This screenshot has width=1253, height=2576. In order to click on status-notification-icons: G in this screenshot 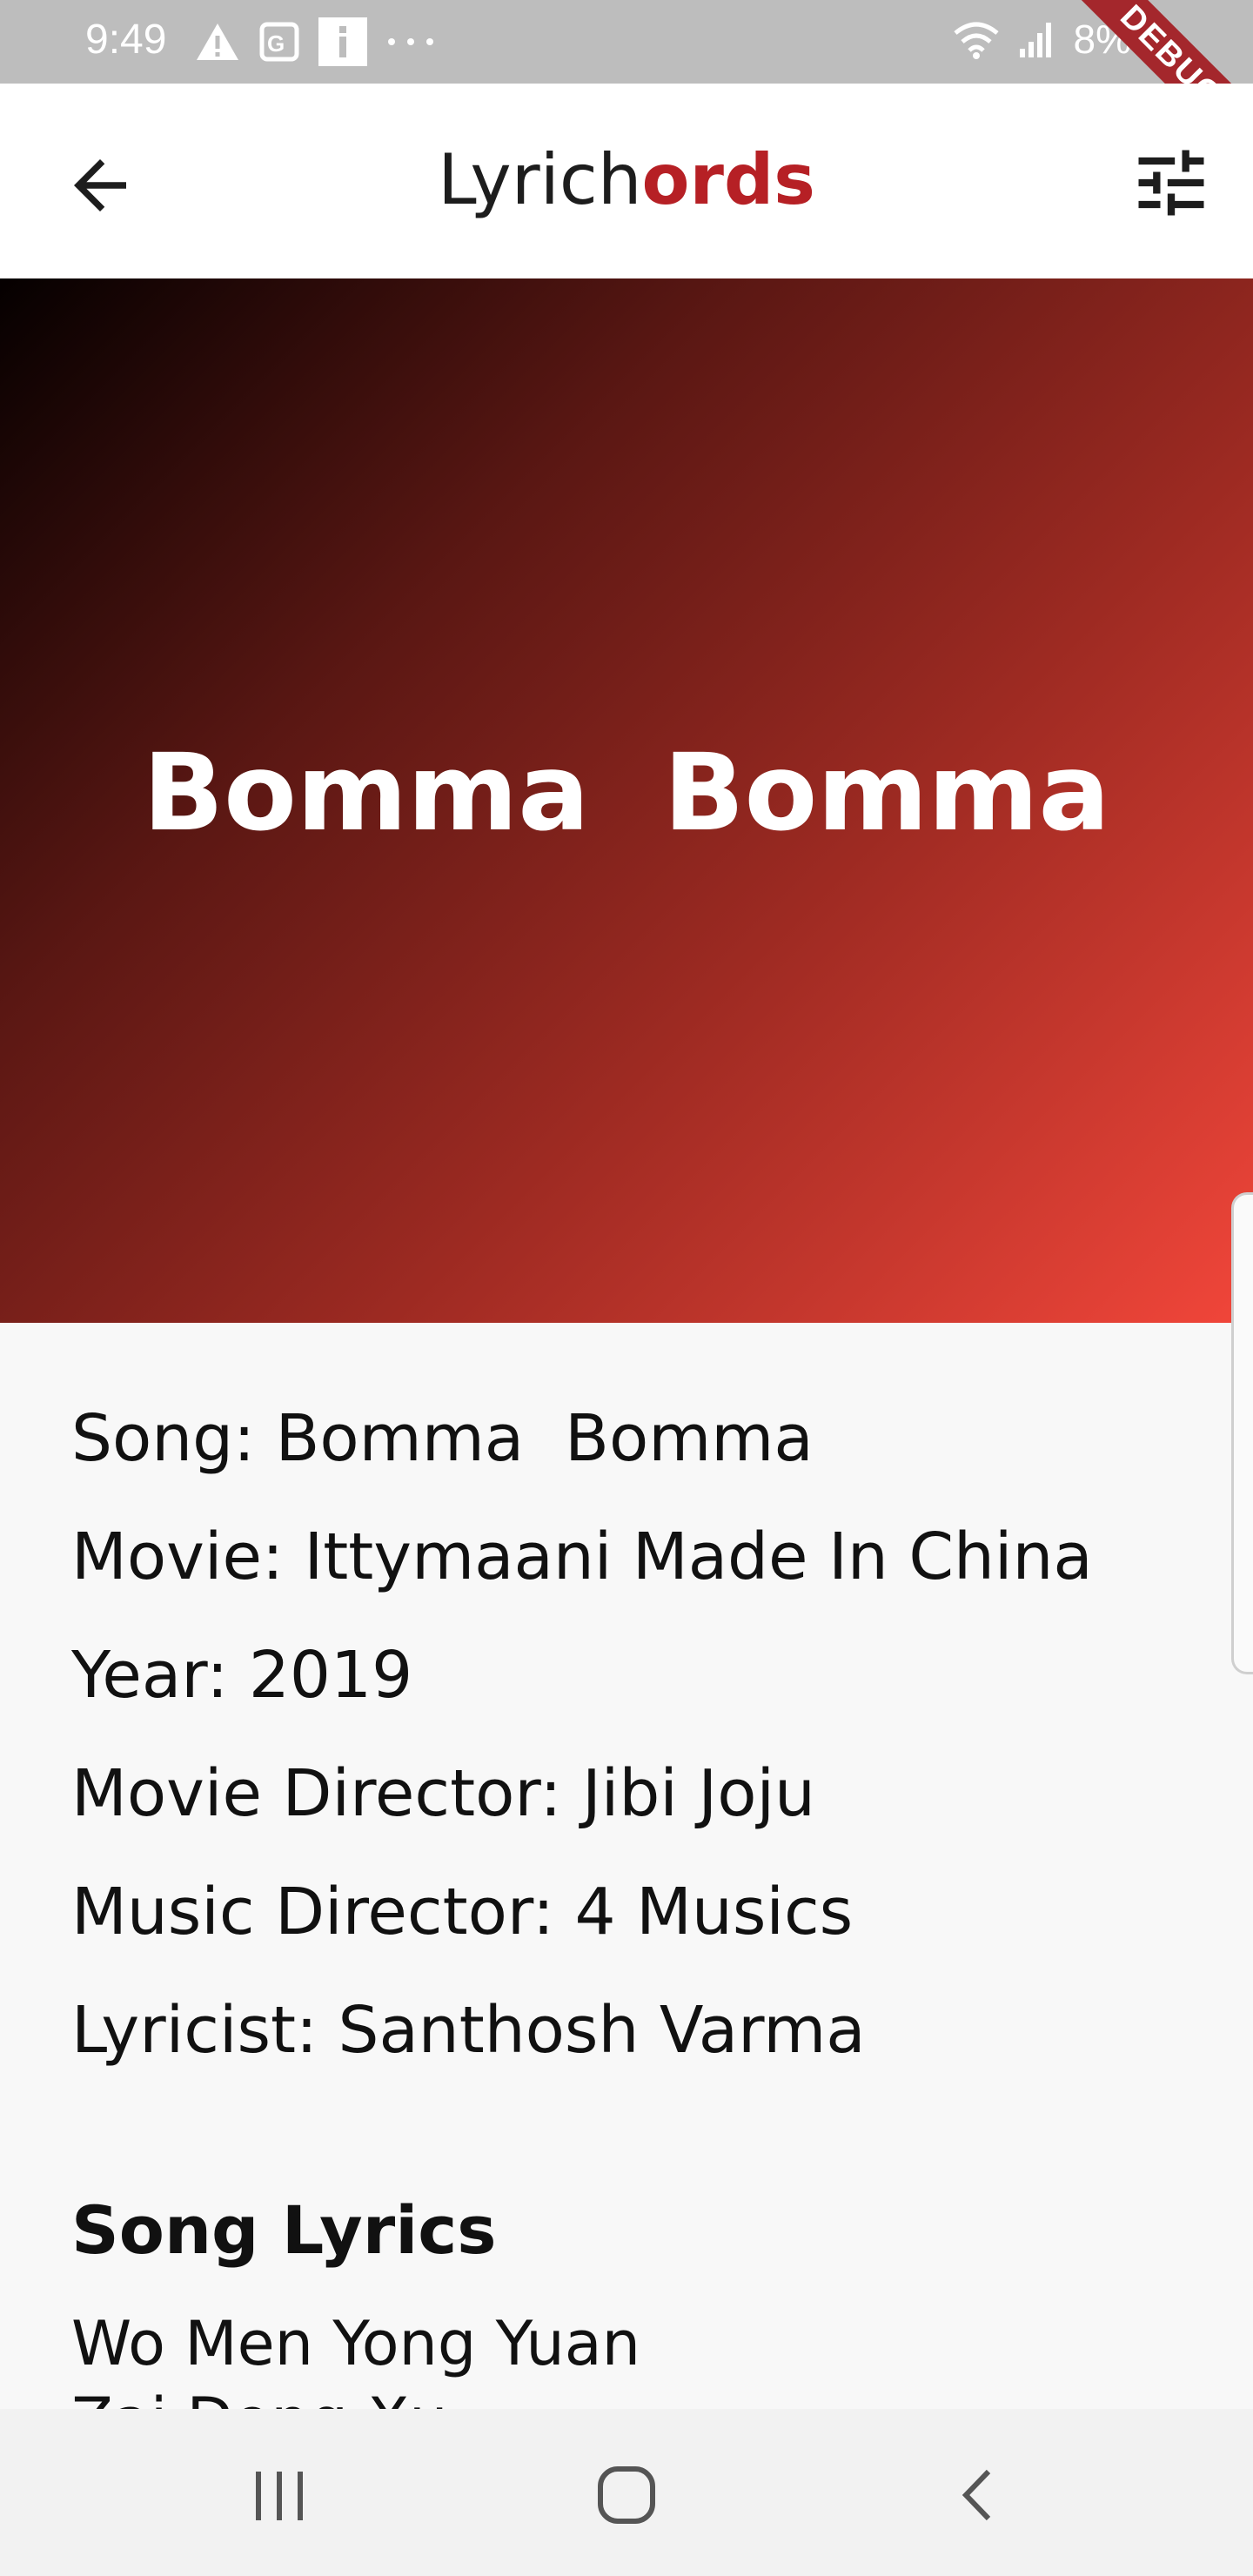, I will do `click(315, 41)`.